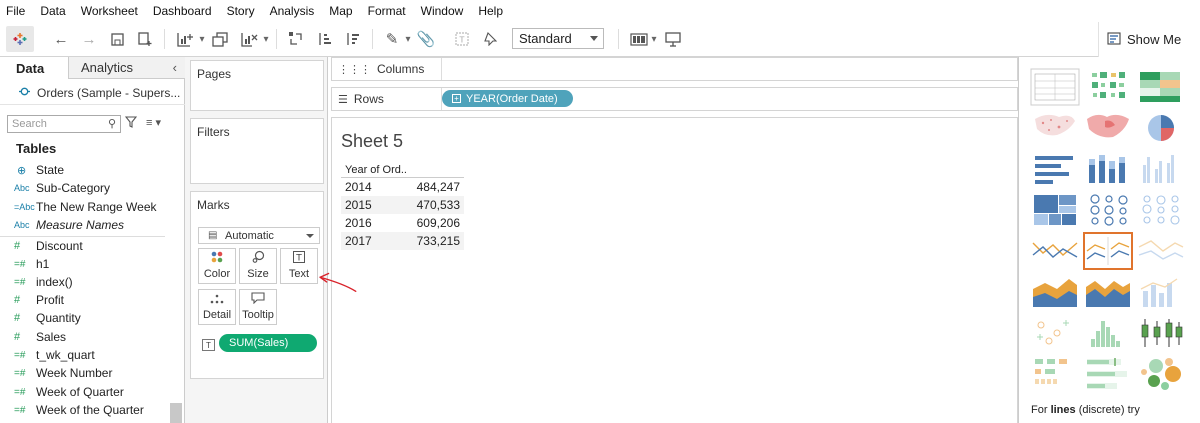 The image size is (1200, 423). Describe the element at coordinates (64, 124) in the screenshot. I see `field-search-input: Search ⚲` at that location.